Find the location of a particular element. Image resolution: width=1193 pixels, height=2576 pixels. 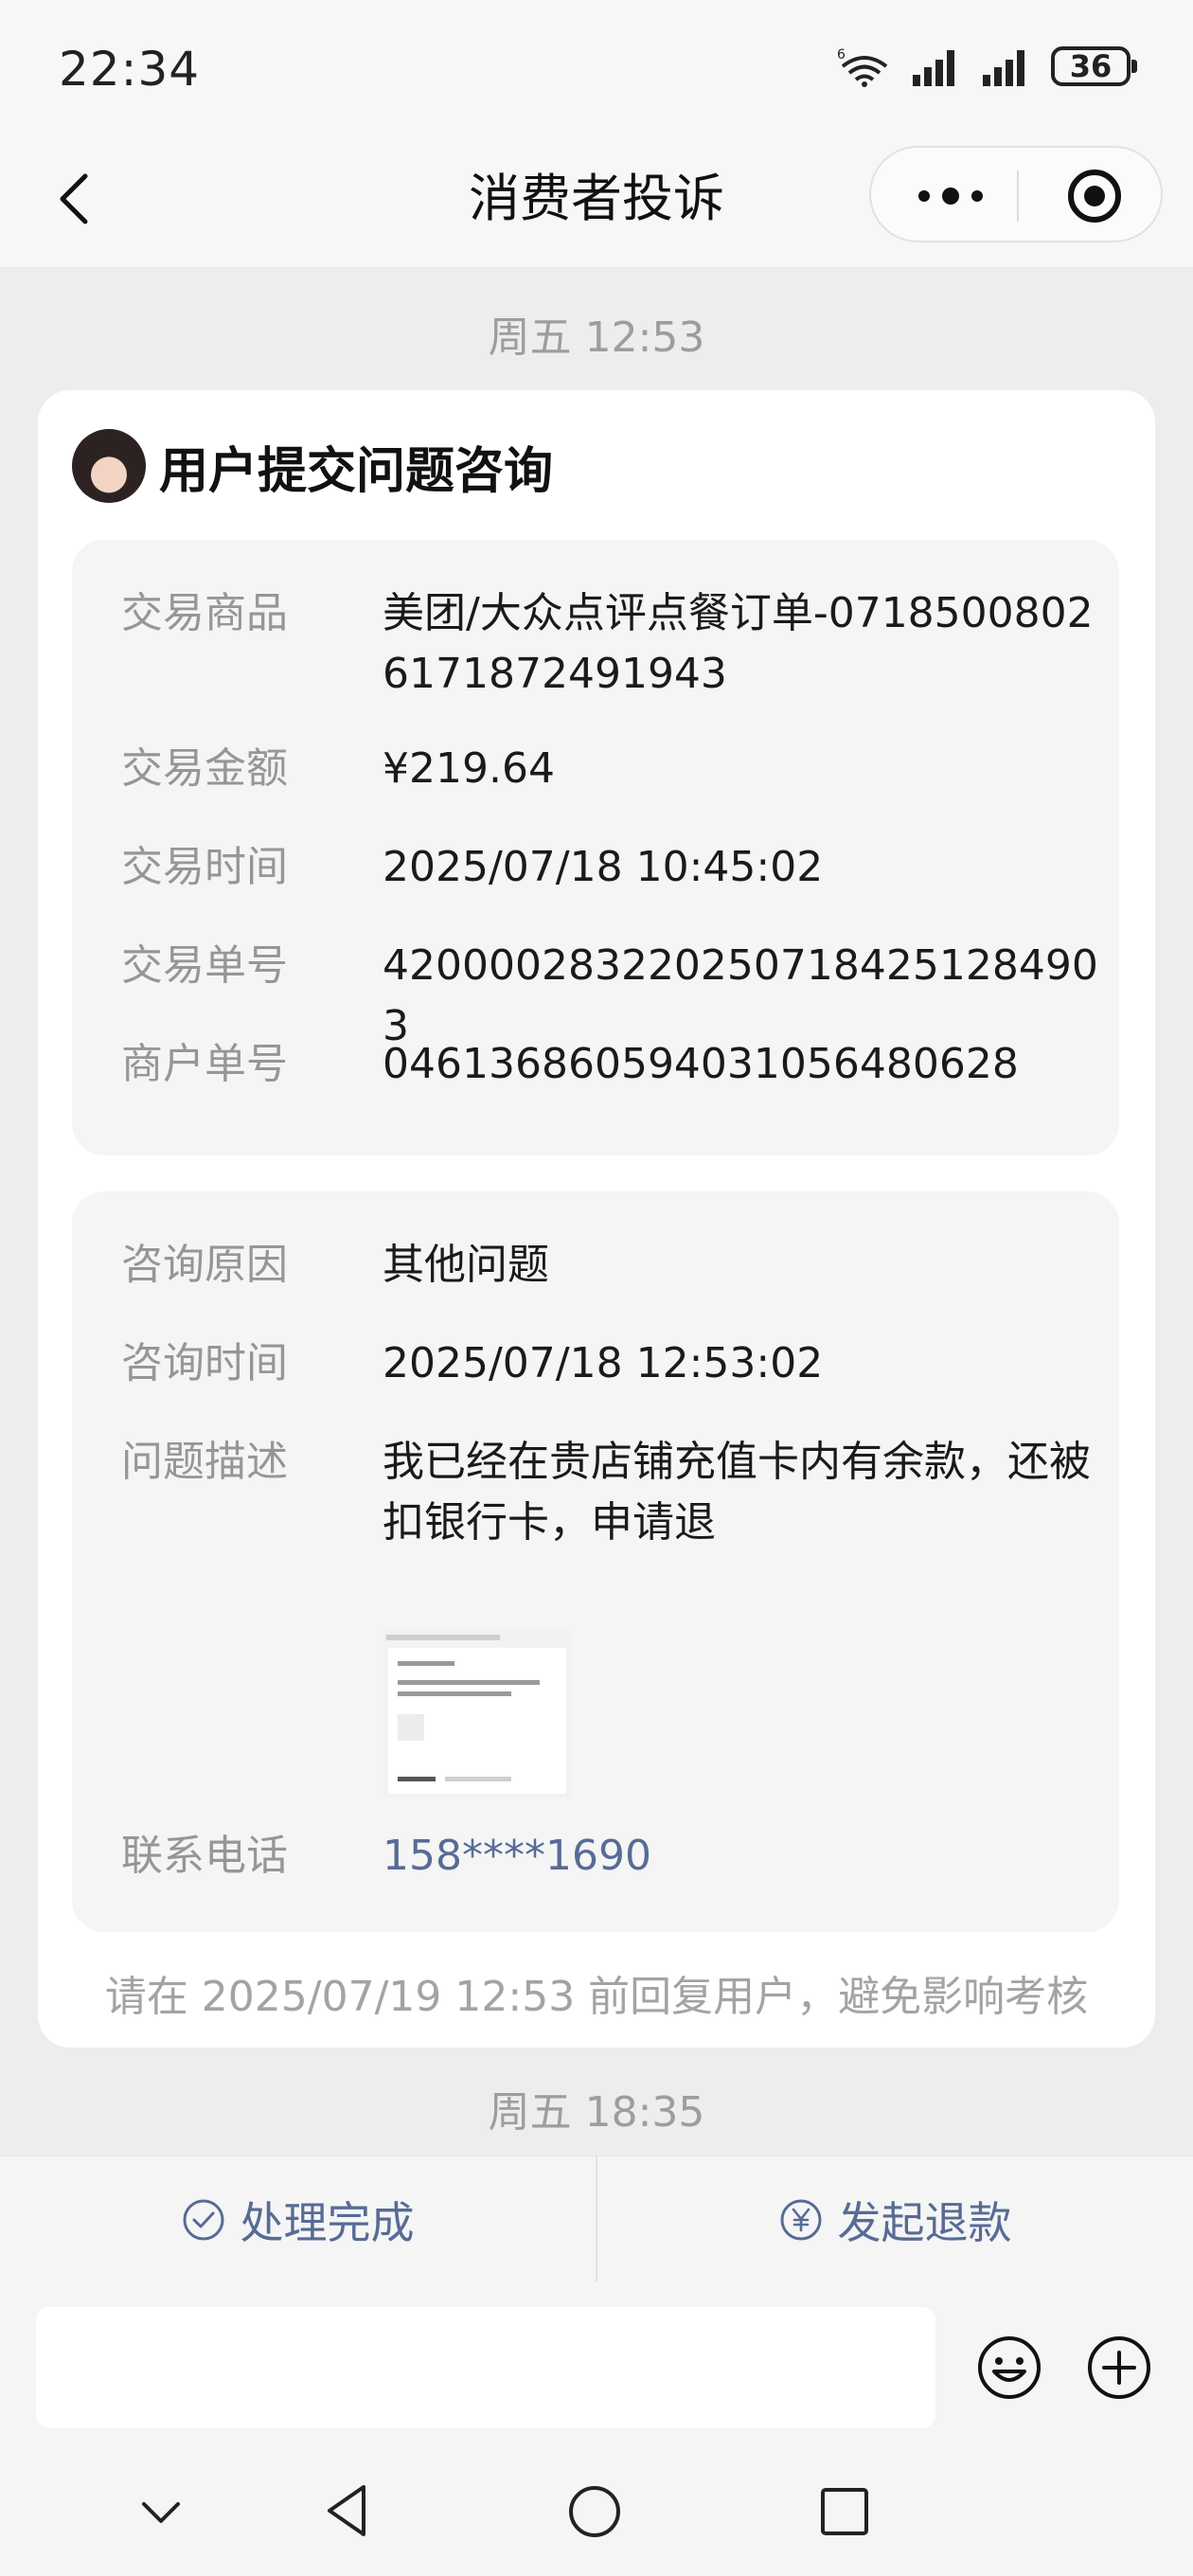

row-label: 交易商品 is located at coordinates (204, 613).